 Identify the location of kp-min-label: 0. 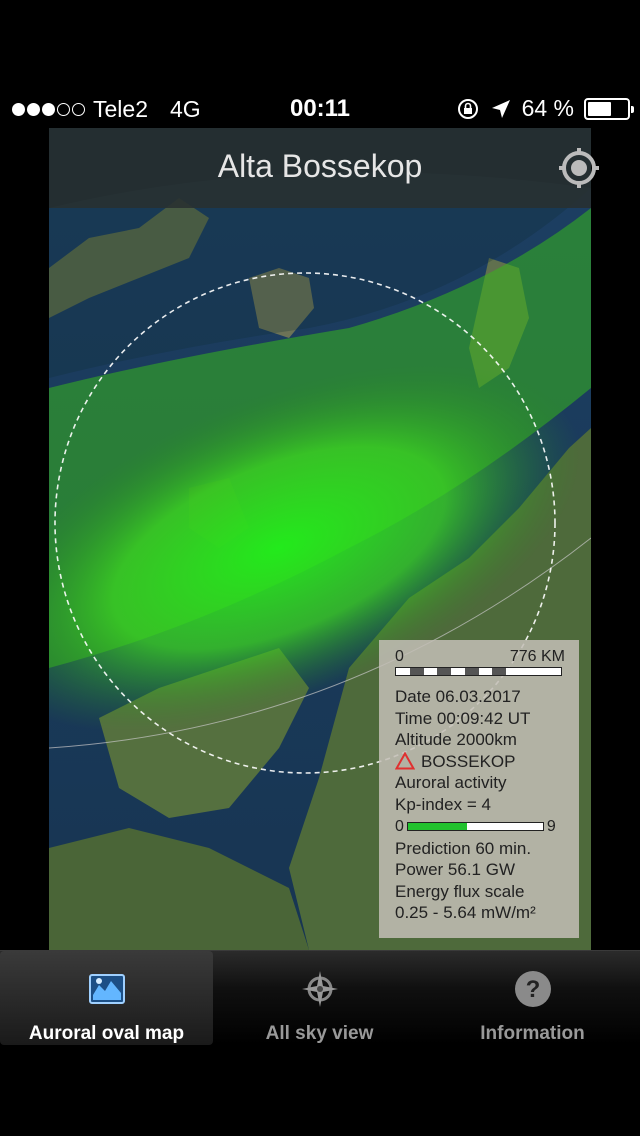
(399, 826).